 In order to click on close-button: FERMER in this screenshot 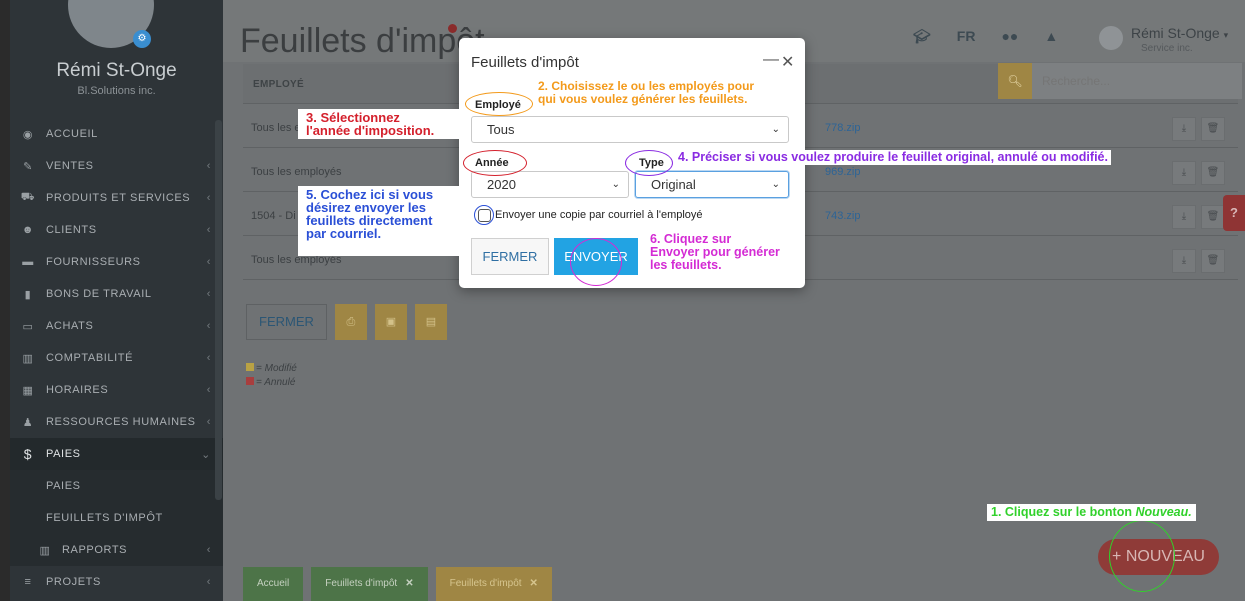, I will do `click(286, 322)`.